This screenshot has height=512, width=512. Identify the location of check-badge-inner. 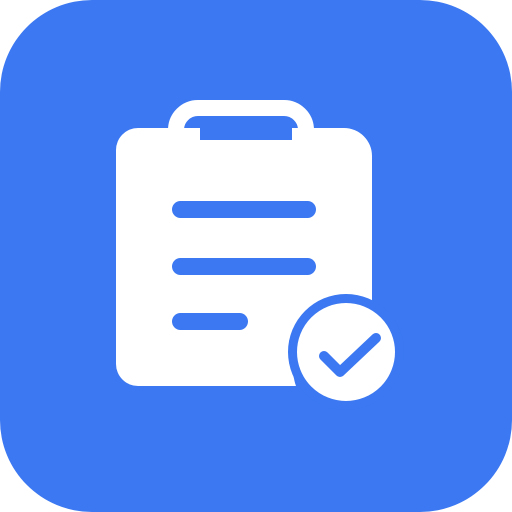
(346, 352).